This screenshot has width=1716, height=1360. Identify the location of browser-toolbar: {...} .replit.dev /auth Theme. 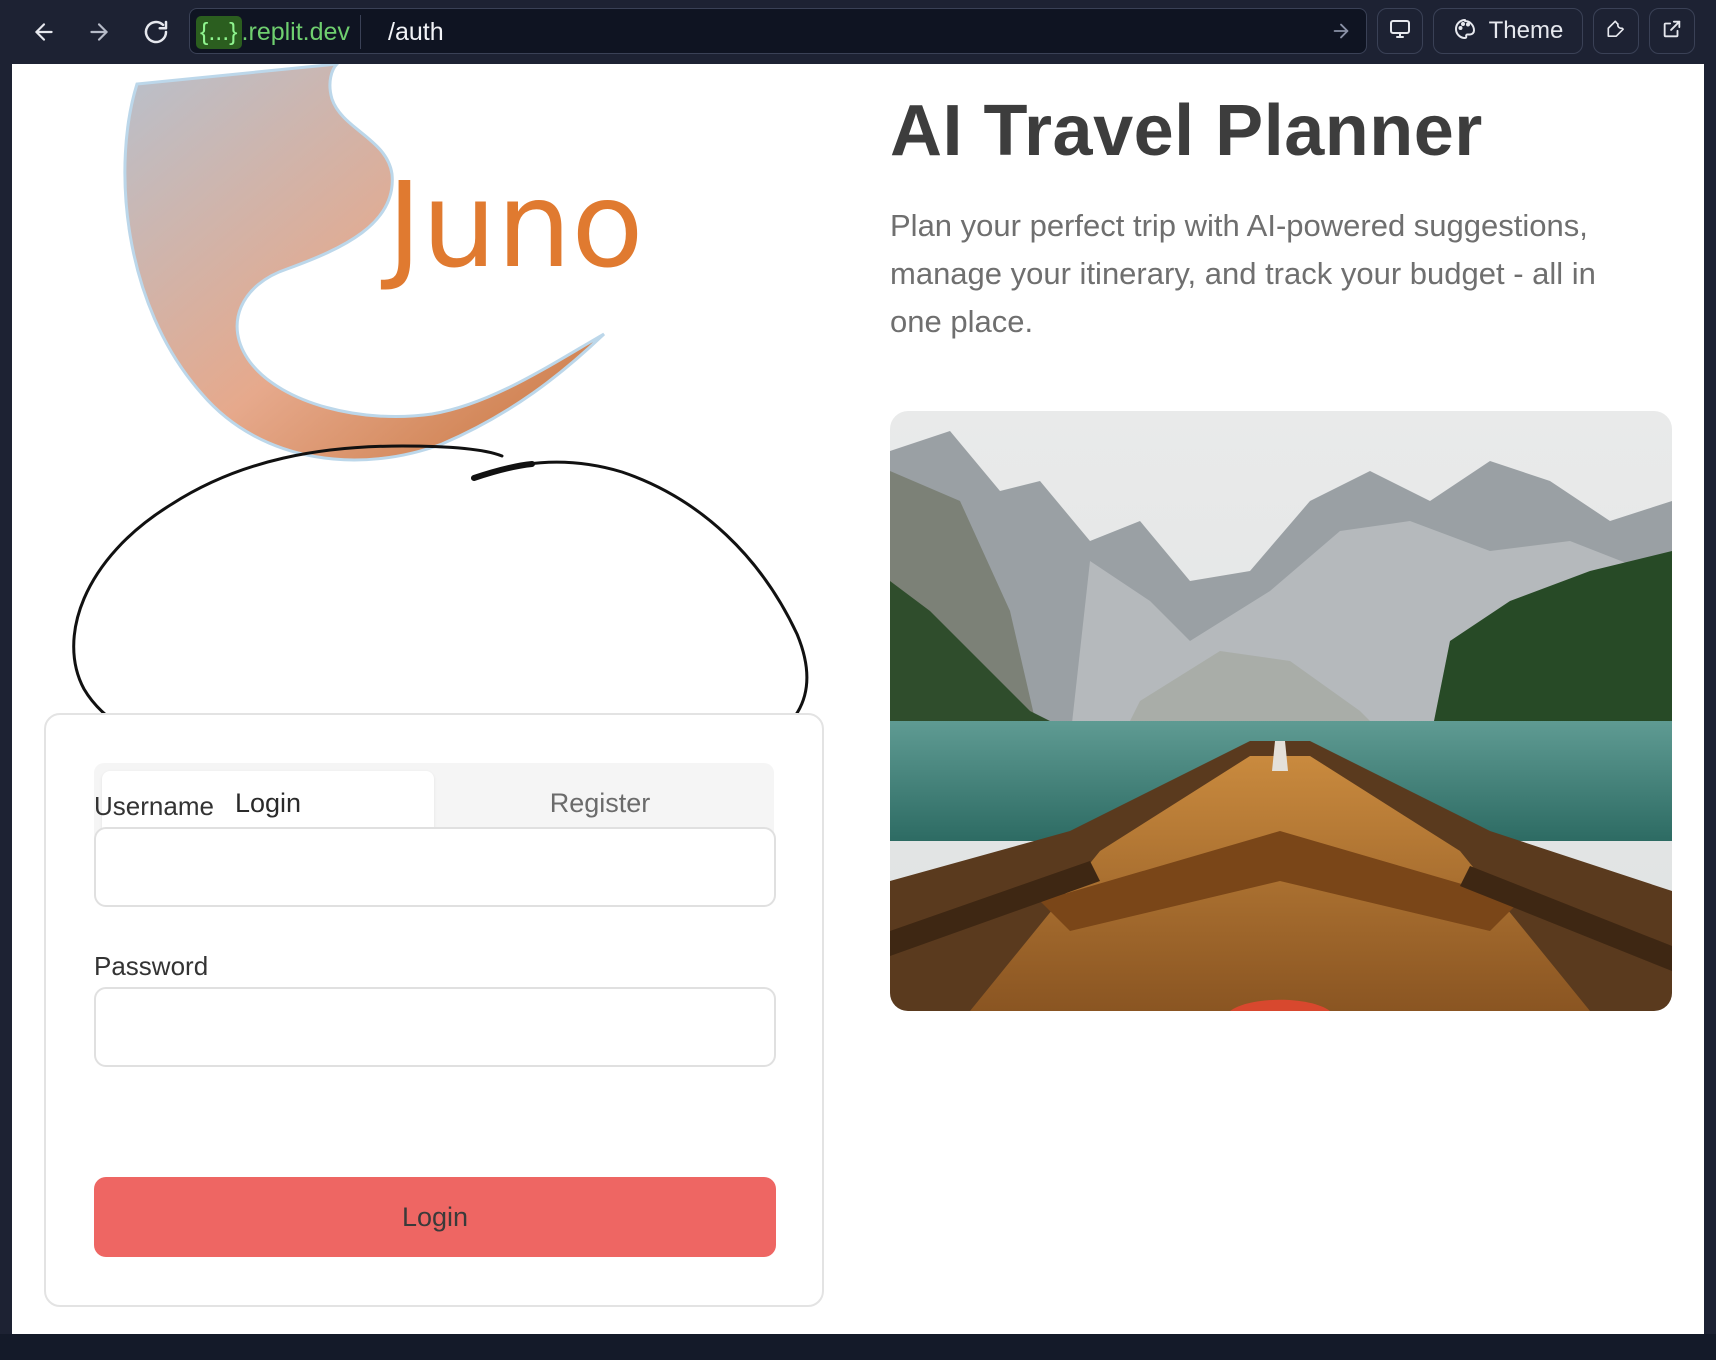
(858, 32).